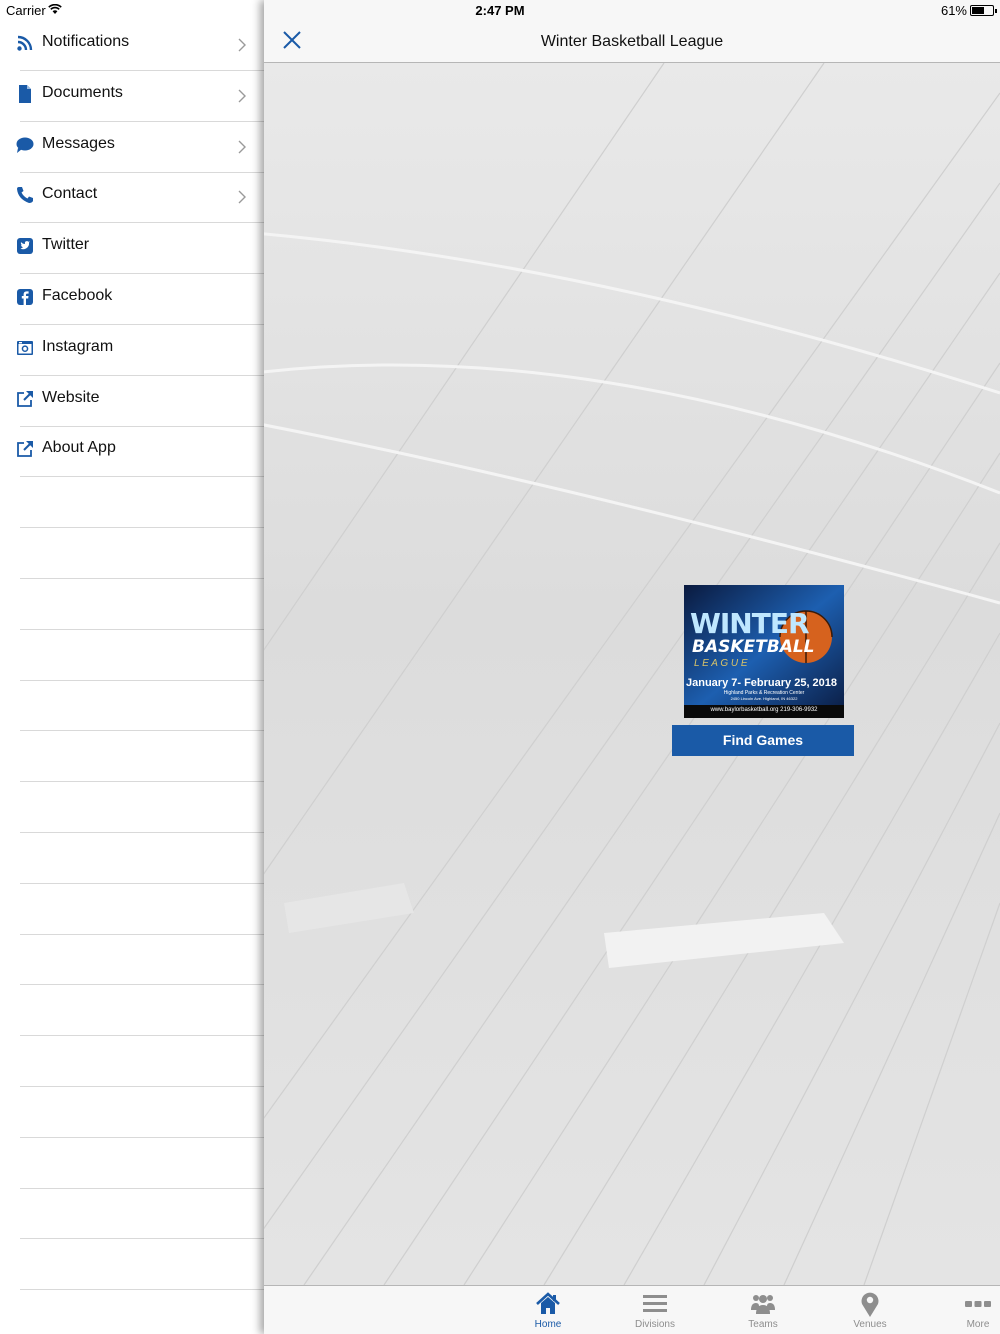 This screenshot has height=1334, width=1000. I want to click on menu-item-label: Website, so click(71, 397).